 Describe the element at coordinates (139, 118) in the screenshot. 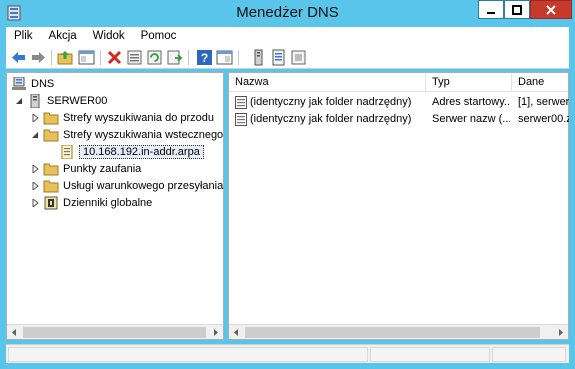

I see `tree-label-forward-zones: Strefy wyszukiwania do przodu` at that location.